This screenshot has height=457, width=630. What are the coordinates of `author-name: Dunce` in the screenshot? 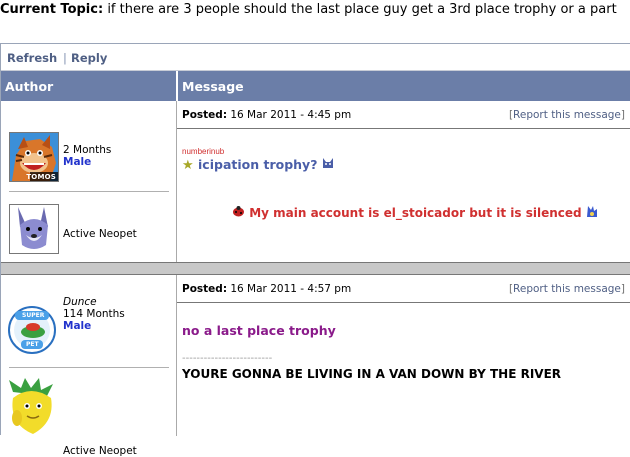 It's located at (94, 302).